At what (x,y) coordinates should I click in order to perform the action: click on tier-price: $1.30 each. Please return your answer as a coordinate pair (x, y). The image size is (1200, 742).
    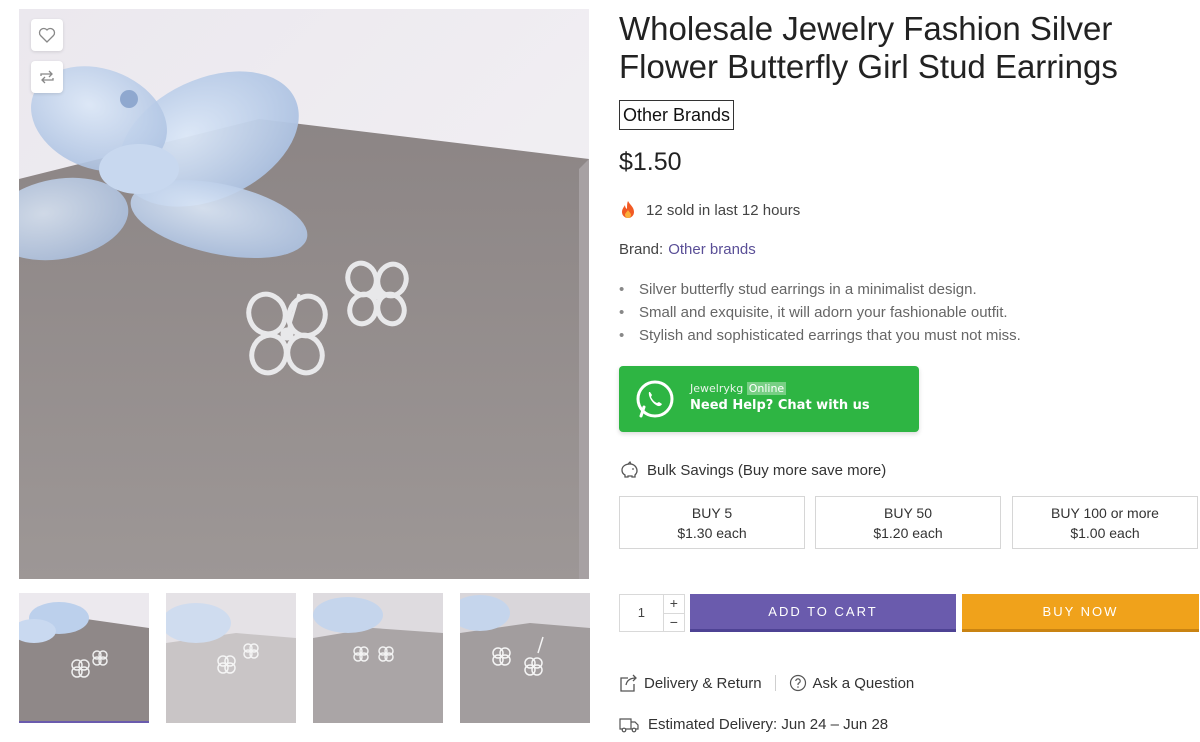
    Looking at the image, I should click on (712, 533).